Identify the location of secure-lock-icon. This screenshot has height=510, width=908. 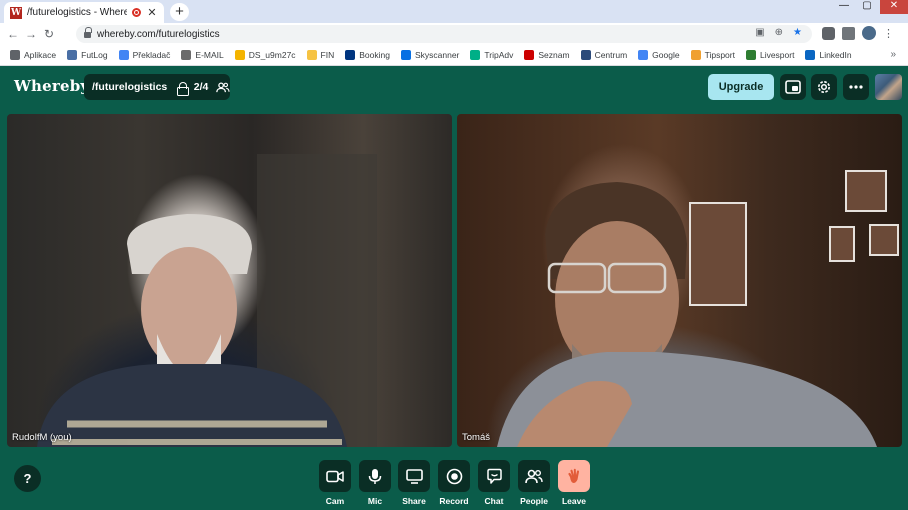
(88, 32).